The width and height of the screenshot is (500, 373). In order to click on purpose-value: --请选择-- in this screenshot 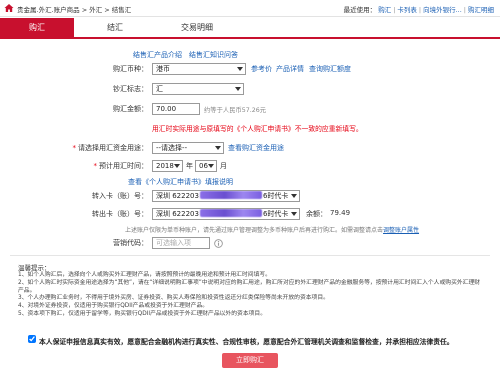, I will do `click(172, 148)`.